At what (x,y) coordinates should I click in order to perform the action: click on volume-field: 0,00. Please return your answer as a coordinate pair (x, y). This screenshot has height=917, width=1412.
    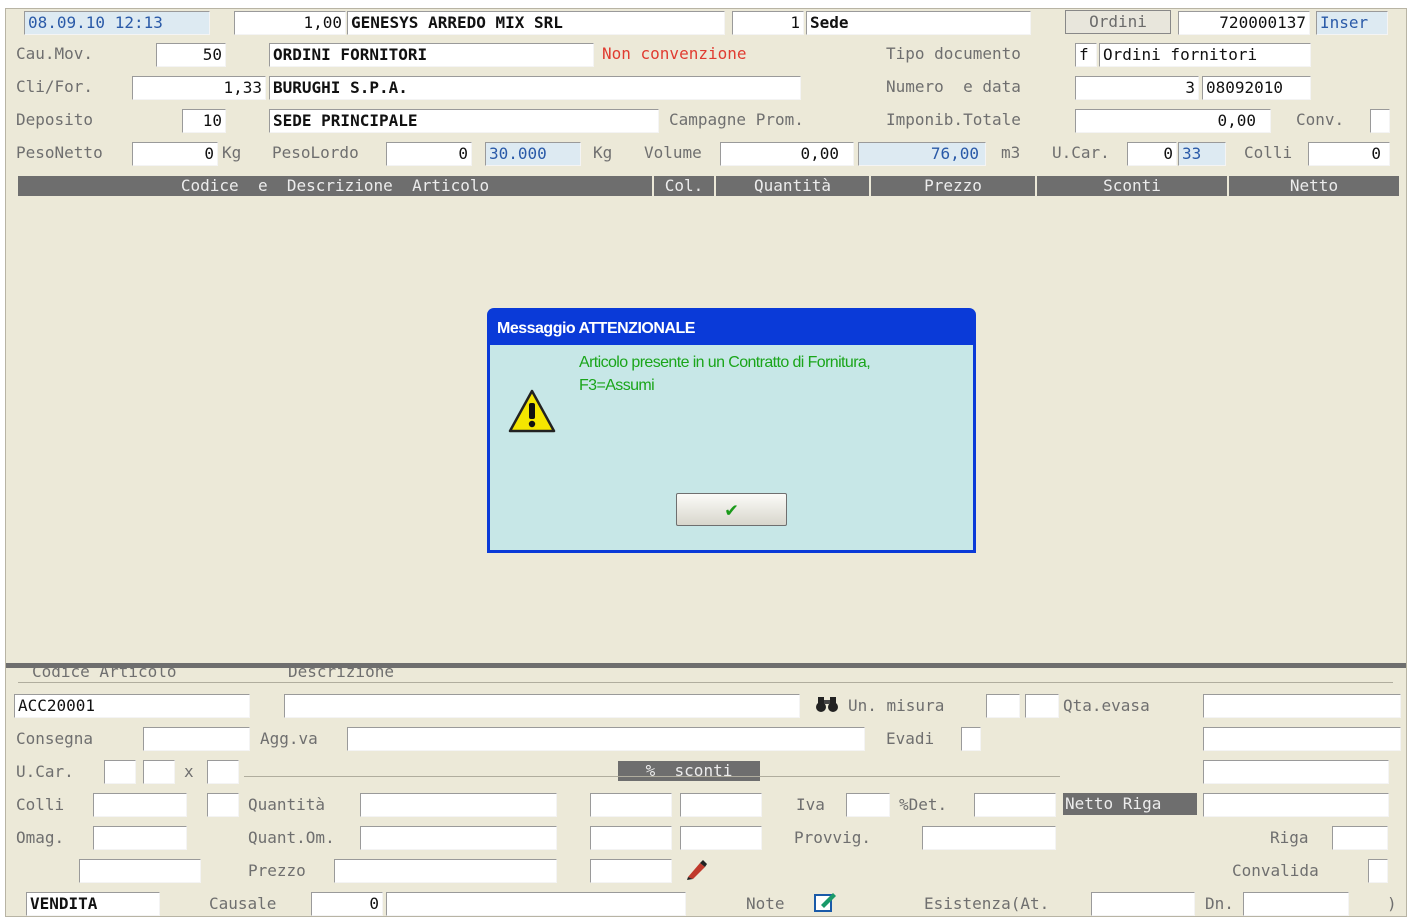
    Looking at the image, I should click on (787, 154).